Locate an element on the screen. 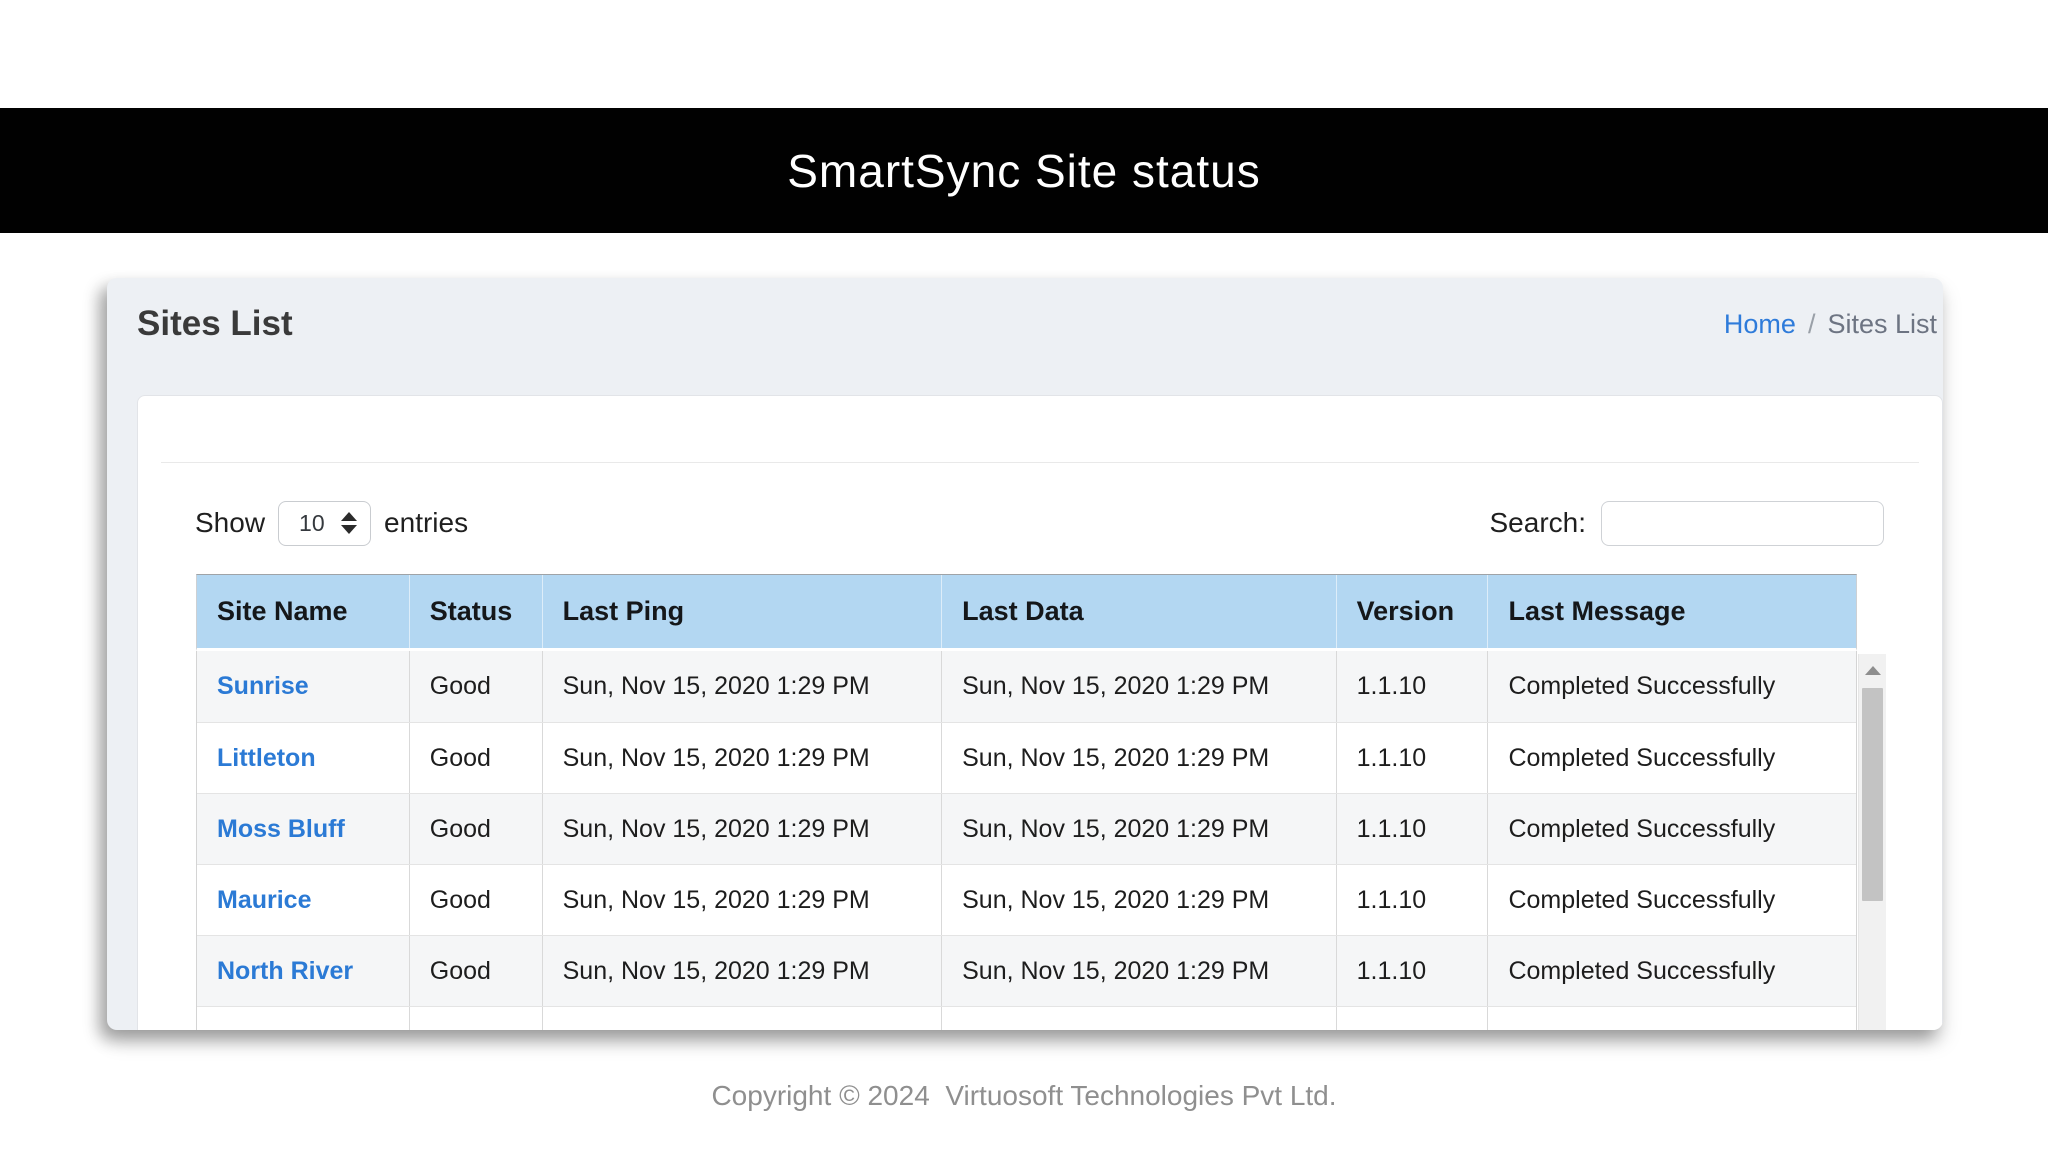 The image size is (2048, 1152). column-header-last-message: Last Message is located at coordinates (1671, 611).